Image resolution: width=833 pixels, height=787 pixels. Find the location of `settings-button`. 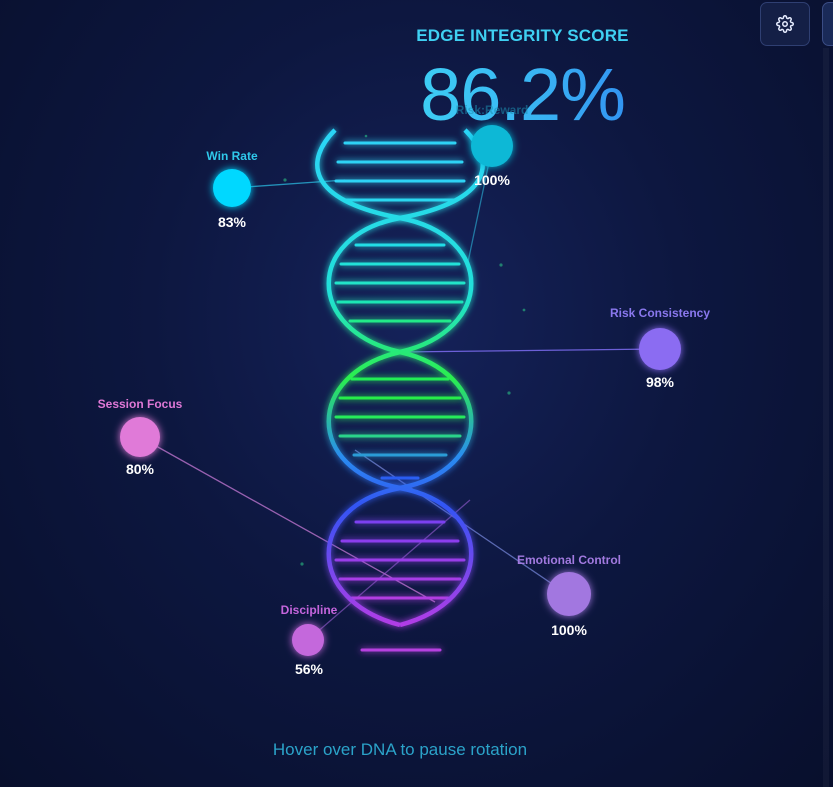

settings-button is located at coordinates (785, 24).